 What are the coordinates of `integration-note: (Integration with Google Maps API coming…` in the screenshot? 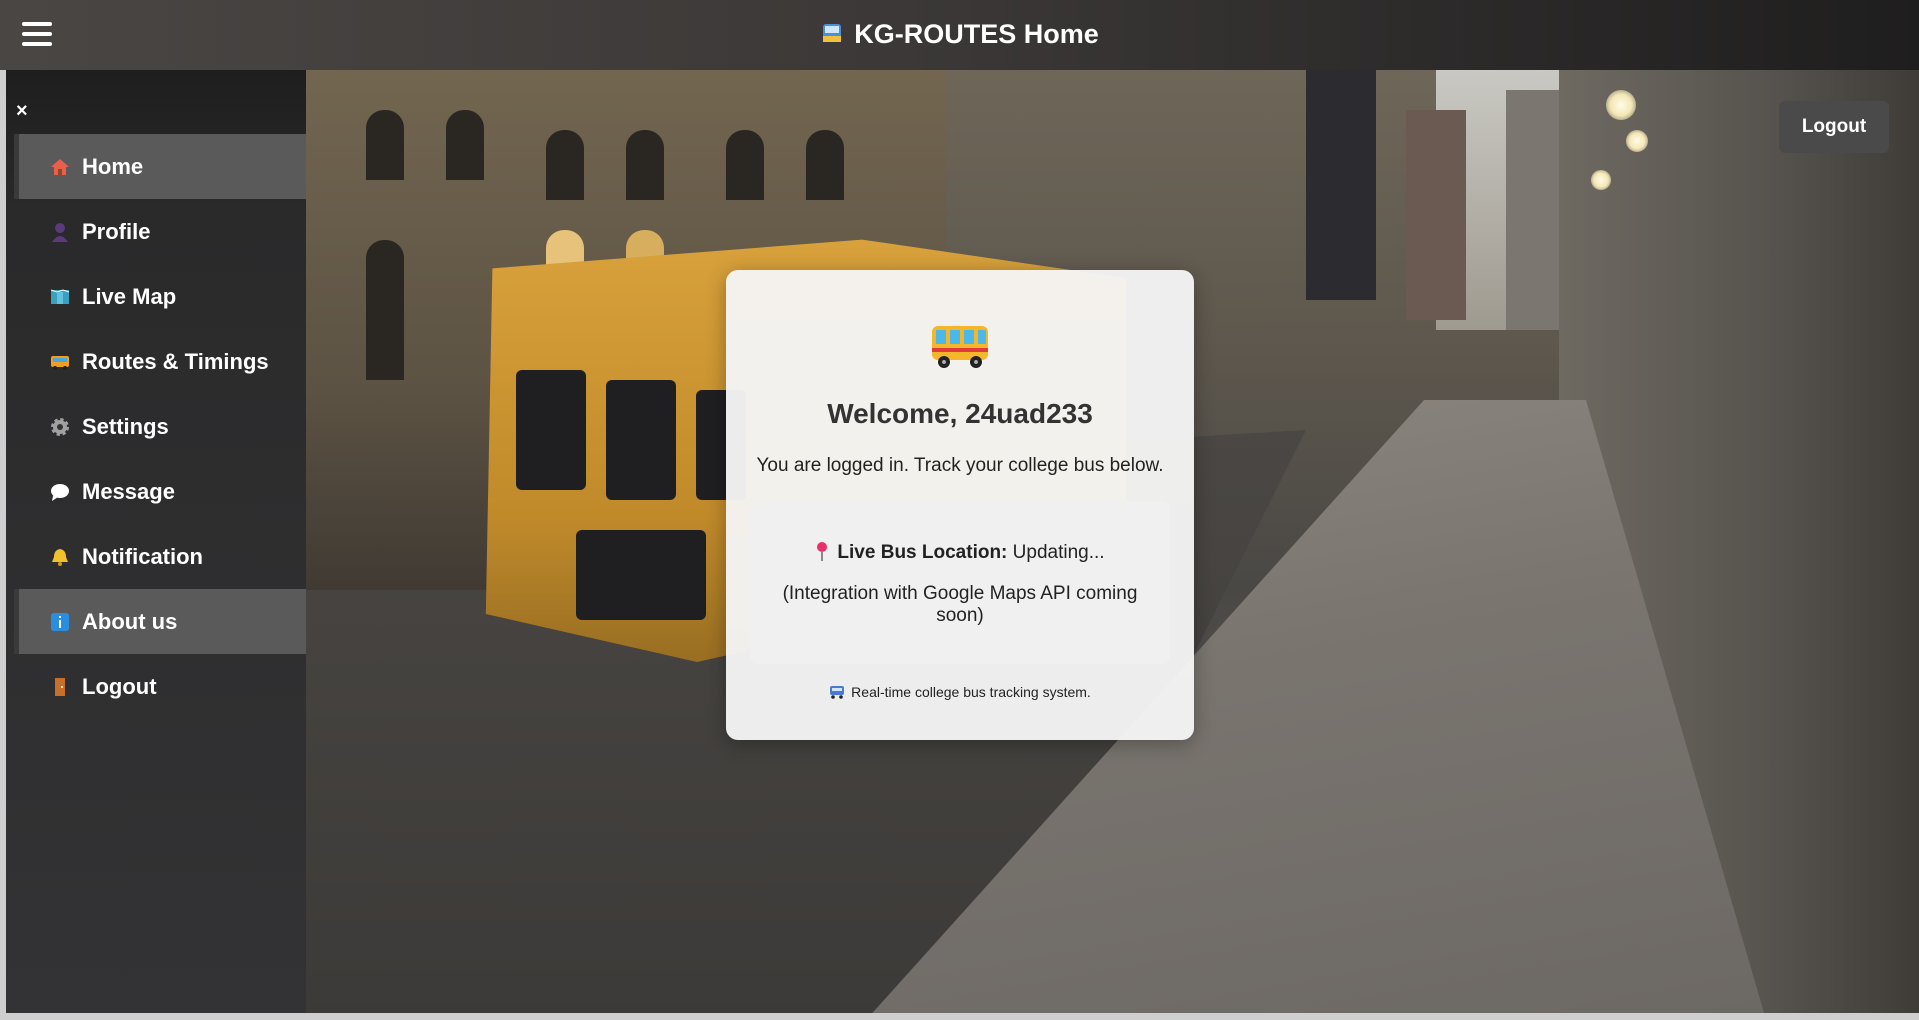 It's located at (960, 604).